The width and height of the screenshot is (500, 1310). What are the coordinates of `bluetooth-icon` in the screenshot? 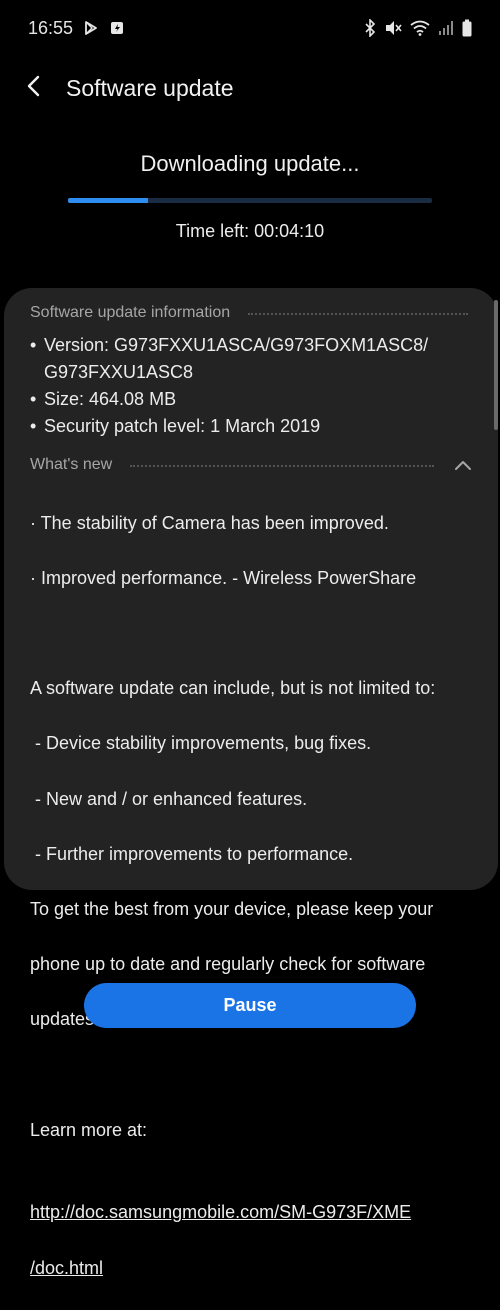 It's located at (370, 28).